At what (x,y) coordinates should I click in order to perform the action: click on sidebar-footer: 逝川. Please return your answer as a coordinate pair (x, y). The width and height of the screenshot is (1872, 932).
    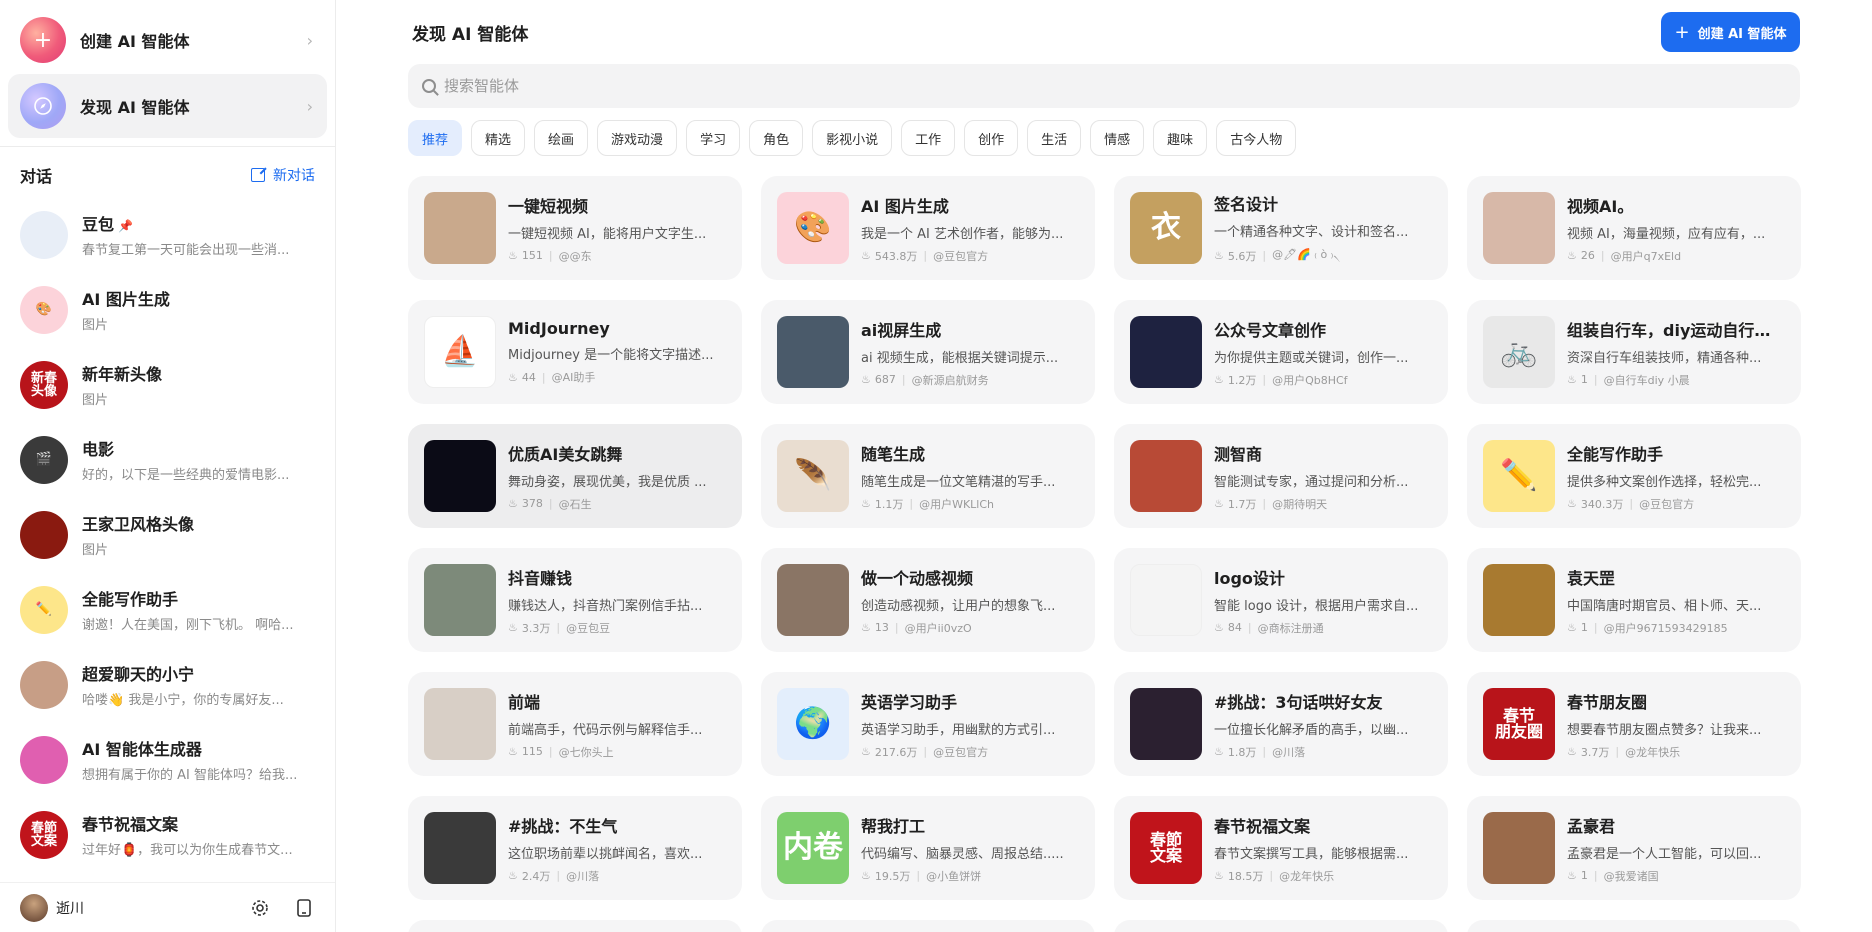
    Looking at the image, I should click on (167, 907).